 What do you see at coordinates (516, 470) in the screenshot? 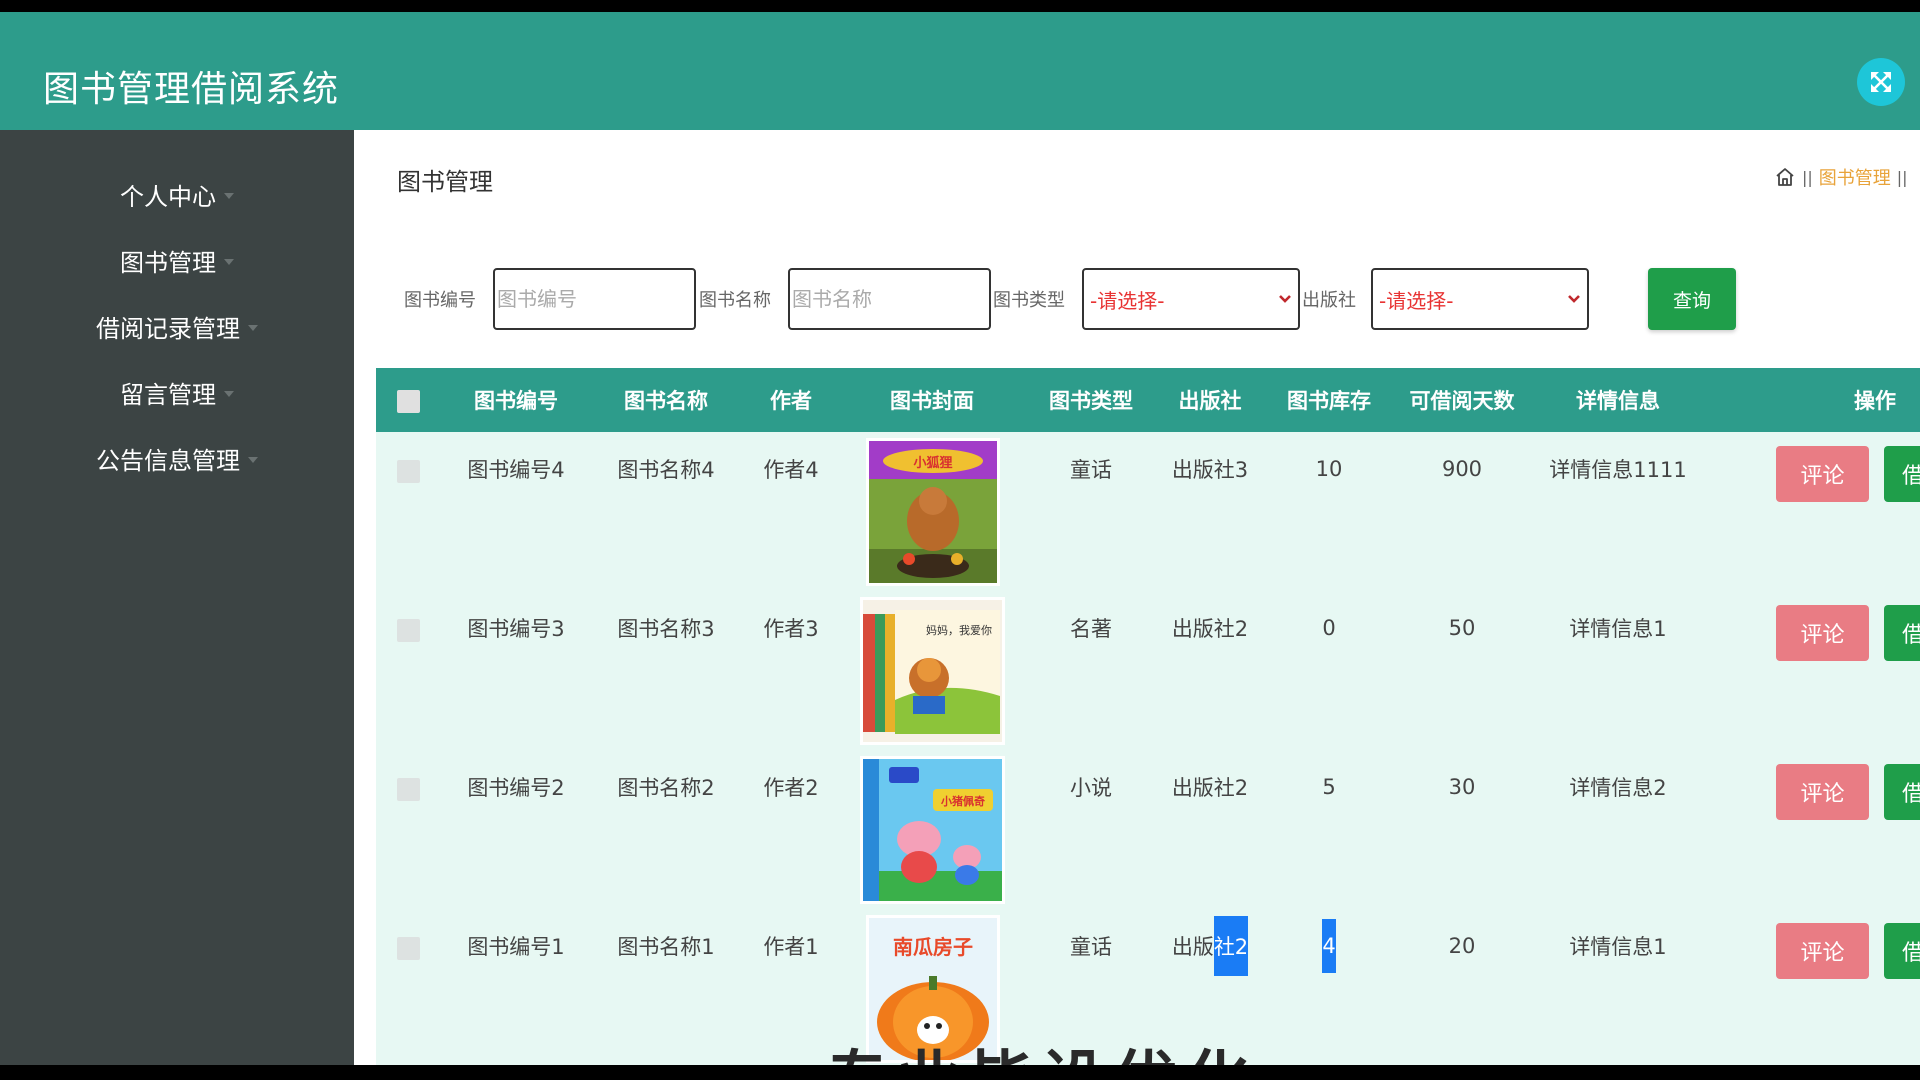
I see `cell-book-no: 图书编号4` at bounding box center [516, 470].